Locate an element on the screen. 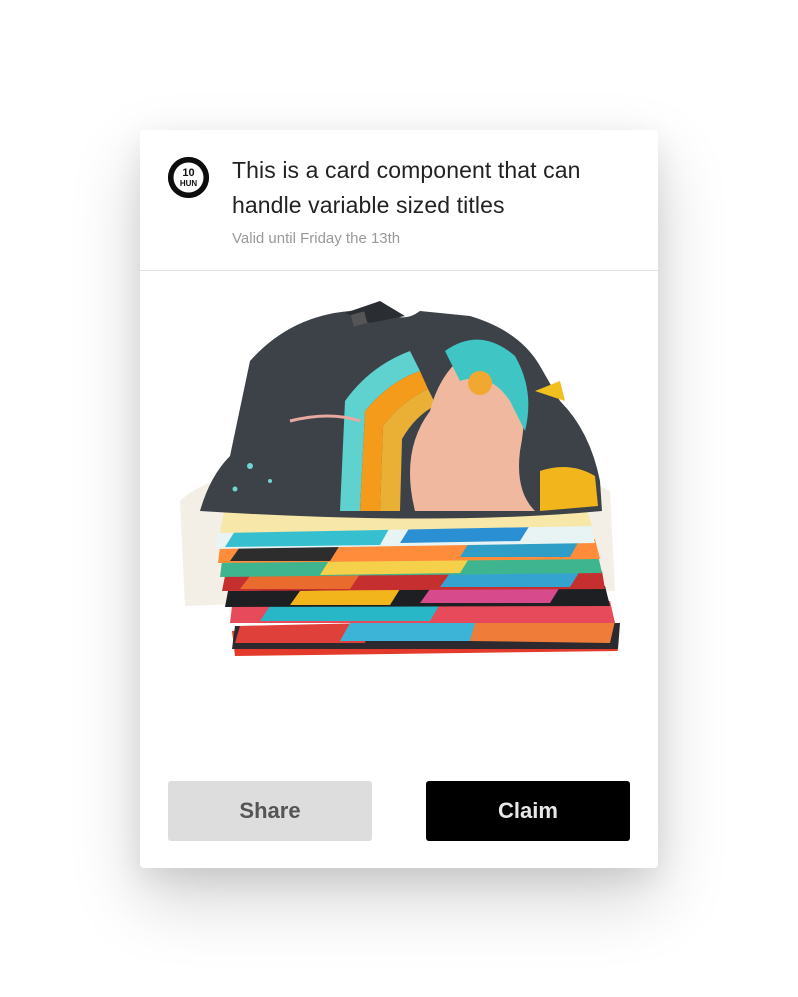 Image resolution: width=798 pixels, height=997 pixels. claim-button: Claim is located at coordinates (528, 811).